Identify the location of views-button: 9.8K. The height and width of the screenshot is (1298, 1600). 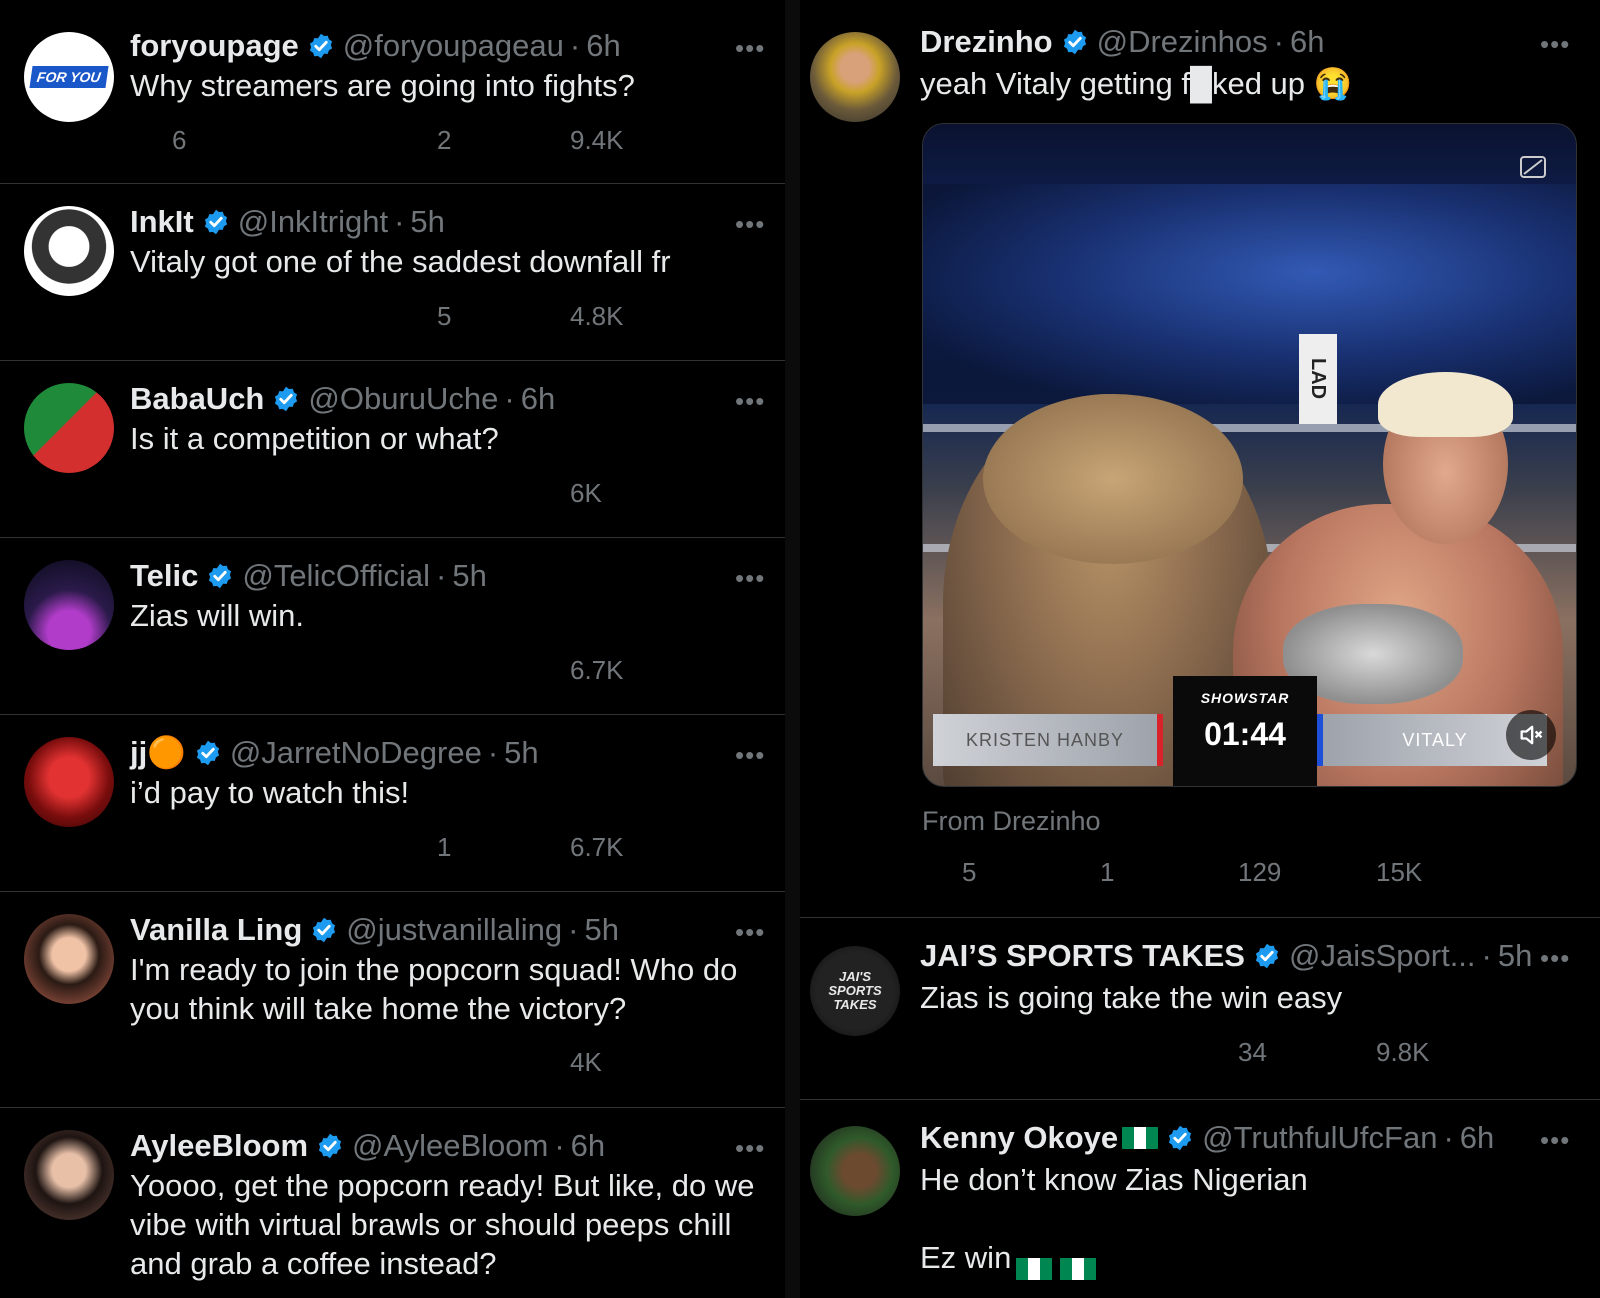
(1382, 1052).